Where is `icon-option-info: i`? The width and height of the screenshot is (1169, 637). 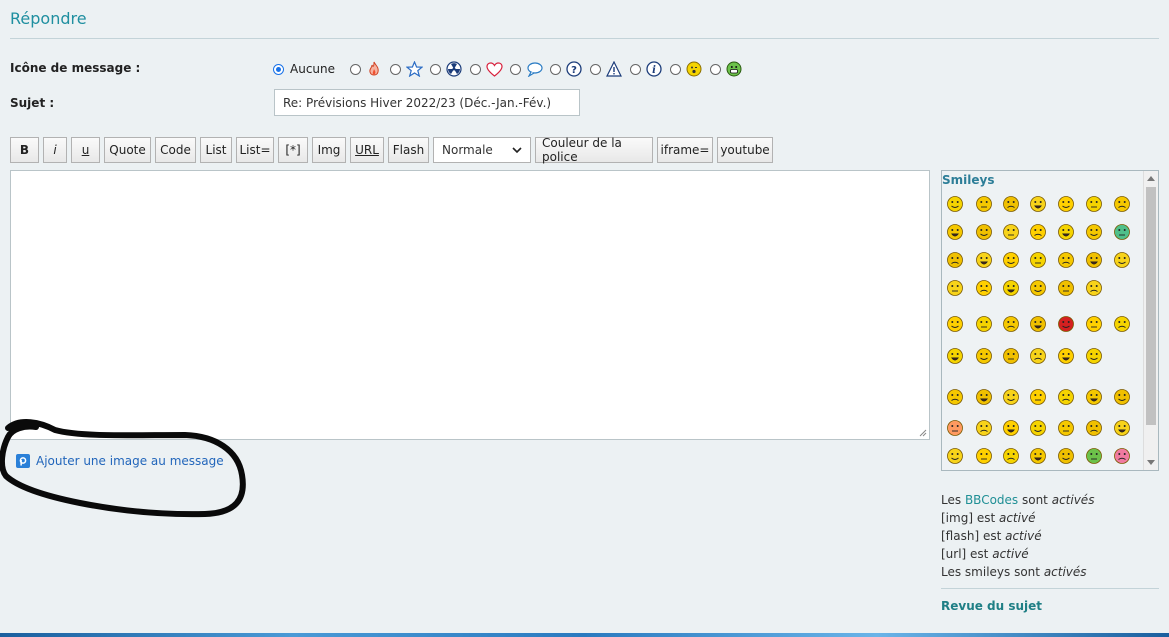
icon-option-info: i is located at coordinates (646, 69).